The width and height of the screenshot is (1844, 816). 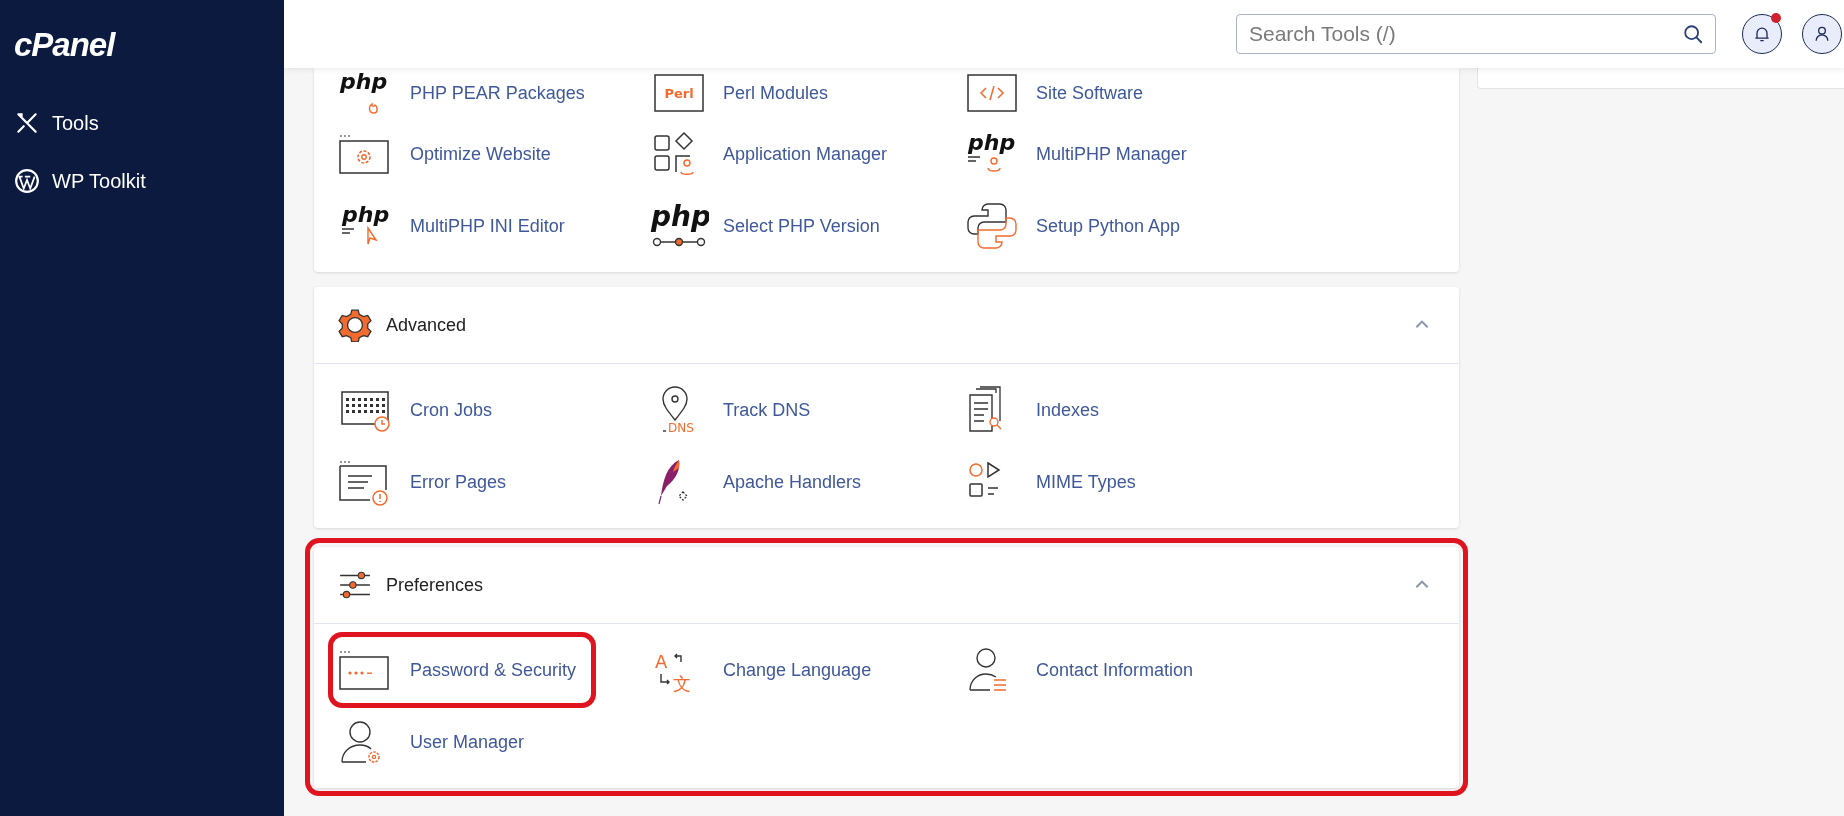 I want to click on search-field: Search Tools (/), so click(x=1476, y=34).